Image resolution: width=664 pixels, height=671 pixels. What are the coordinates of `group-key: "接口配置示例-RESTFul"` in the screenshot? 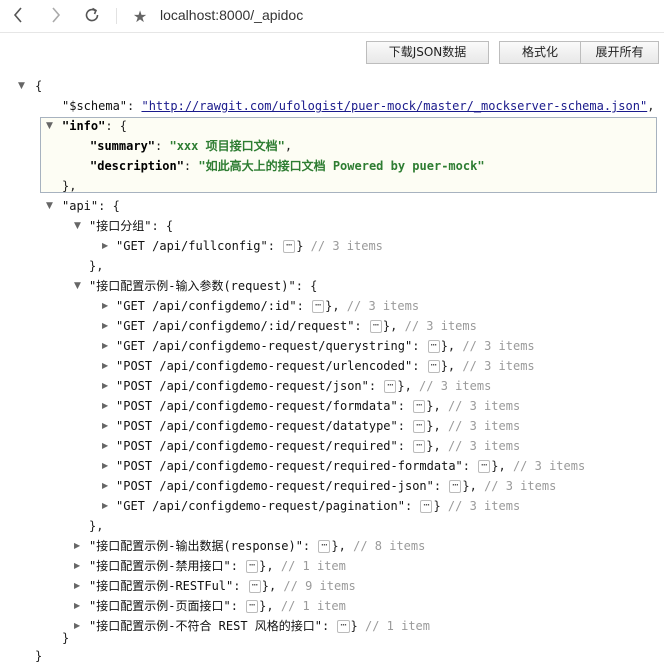 It's located at (161, 586).